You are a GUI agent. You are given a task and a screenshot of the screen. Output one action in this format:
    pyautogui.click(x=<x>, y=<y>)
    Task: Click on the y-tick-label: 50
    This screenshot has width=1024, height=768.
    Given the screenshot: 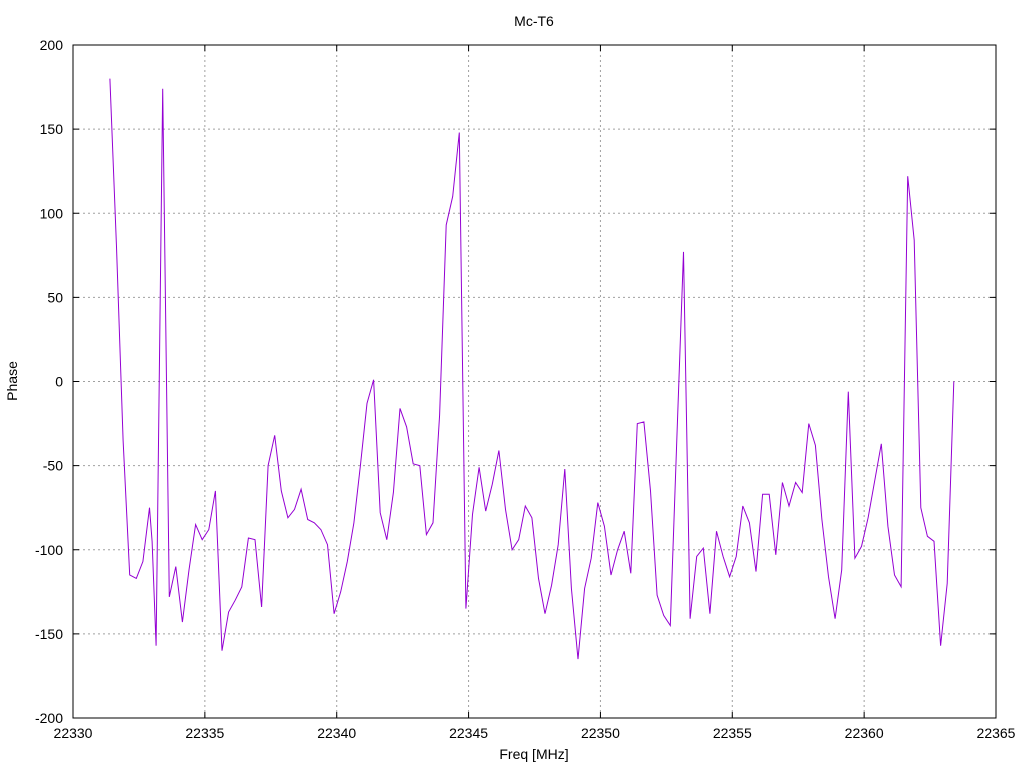 What is the action you would take?
    pyautogui.click(x=55, y=297)
    